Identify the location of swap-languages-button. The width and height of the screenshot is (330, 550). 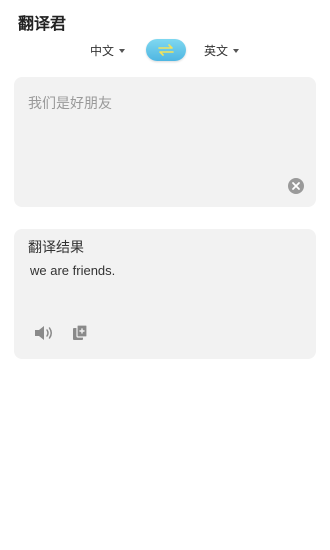
(166, 50).